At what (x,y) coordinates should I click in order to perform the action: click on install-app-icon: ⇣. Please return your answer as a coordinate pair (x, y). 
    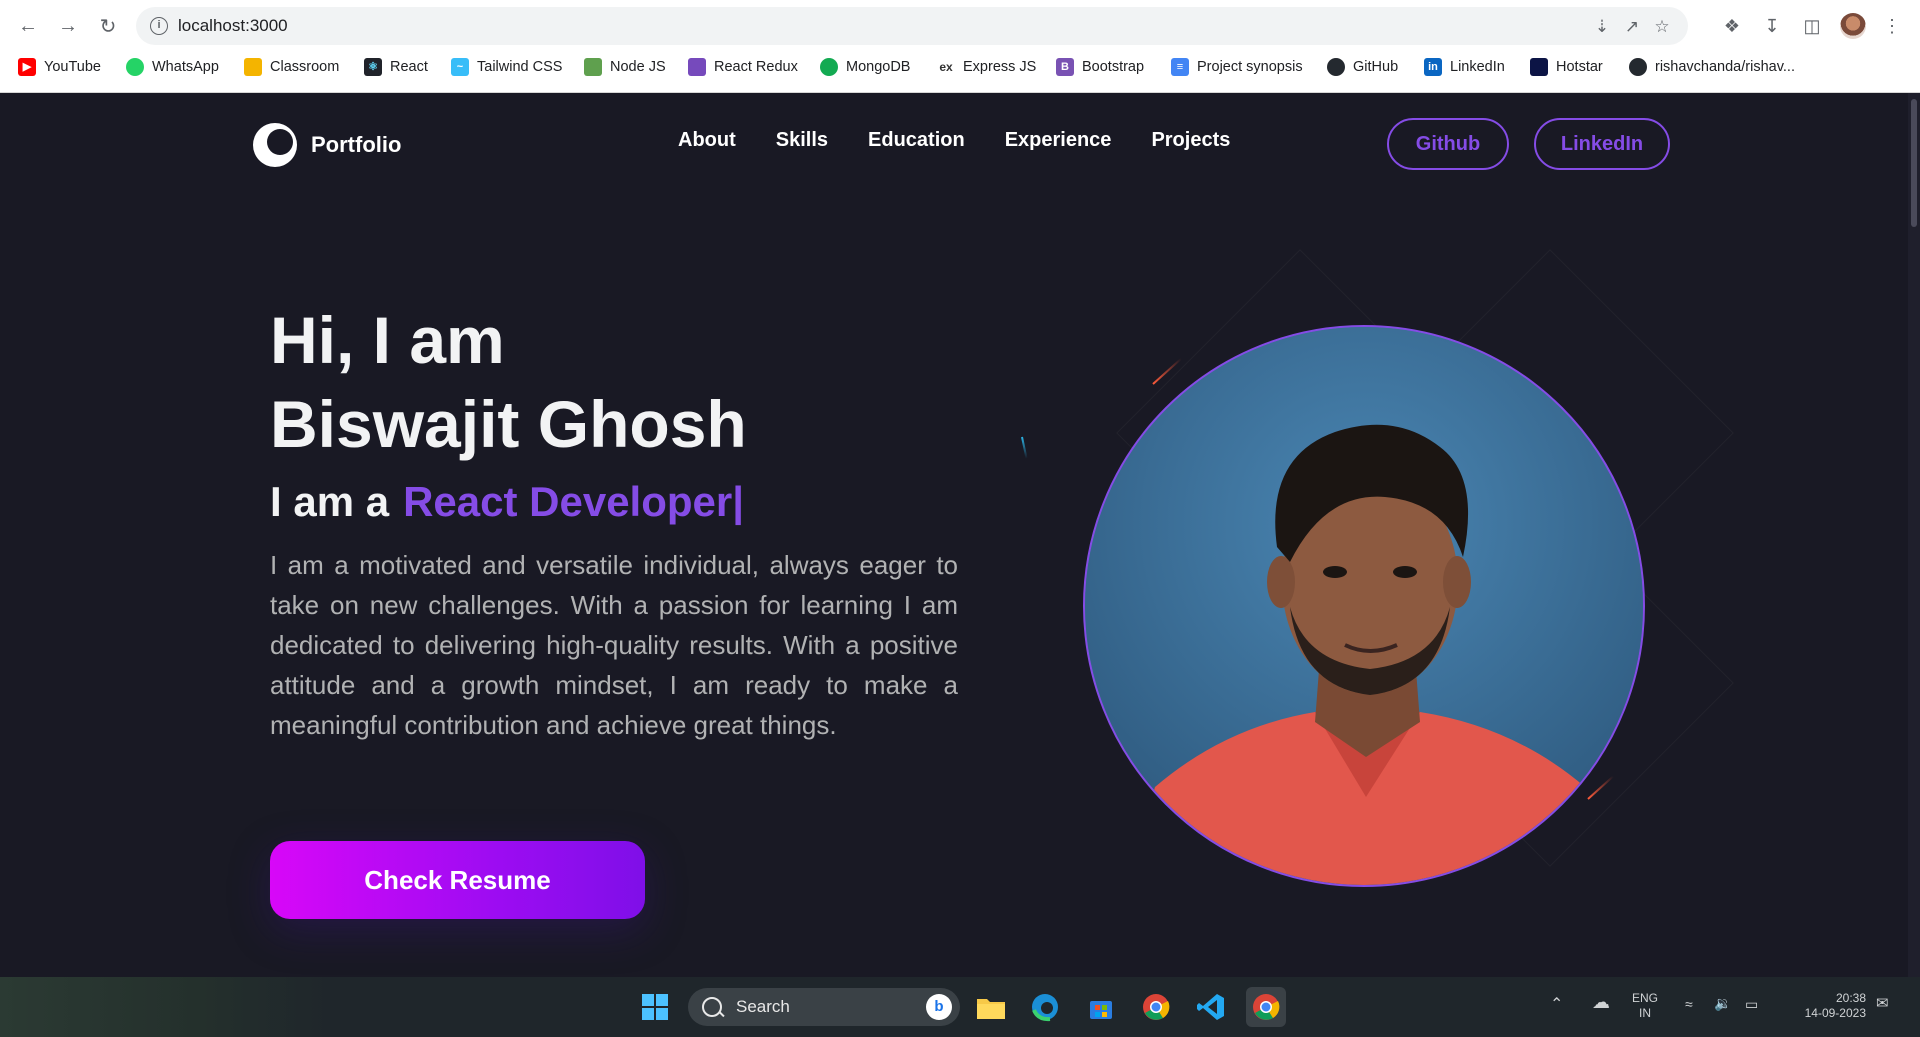
    Looking at the image, I should click on (1602, 27).